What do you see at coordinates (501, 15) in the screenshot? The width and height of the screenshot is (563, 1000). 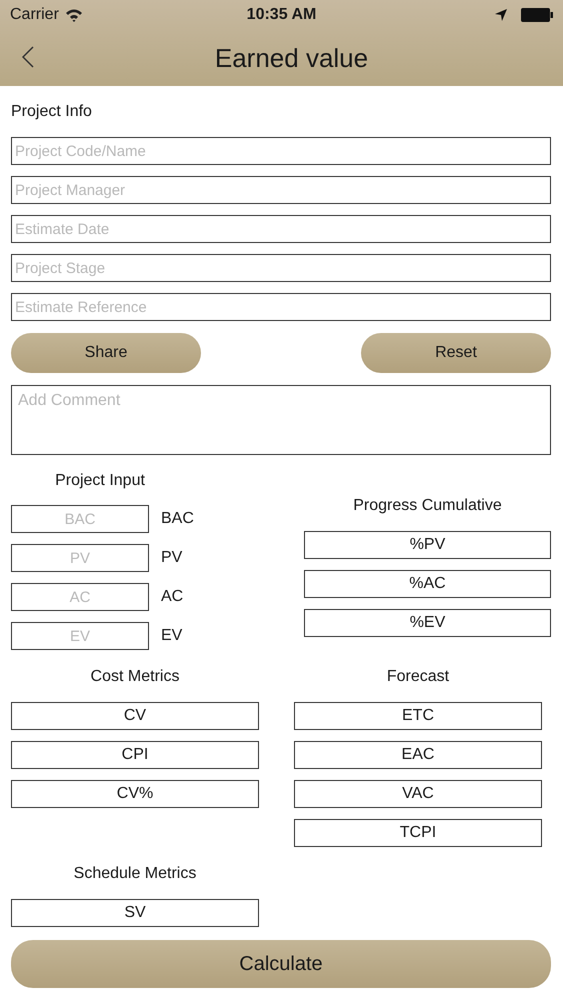 I see `location-arrow-icon` at bounding box center [501, 15].